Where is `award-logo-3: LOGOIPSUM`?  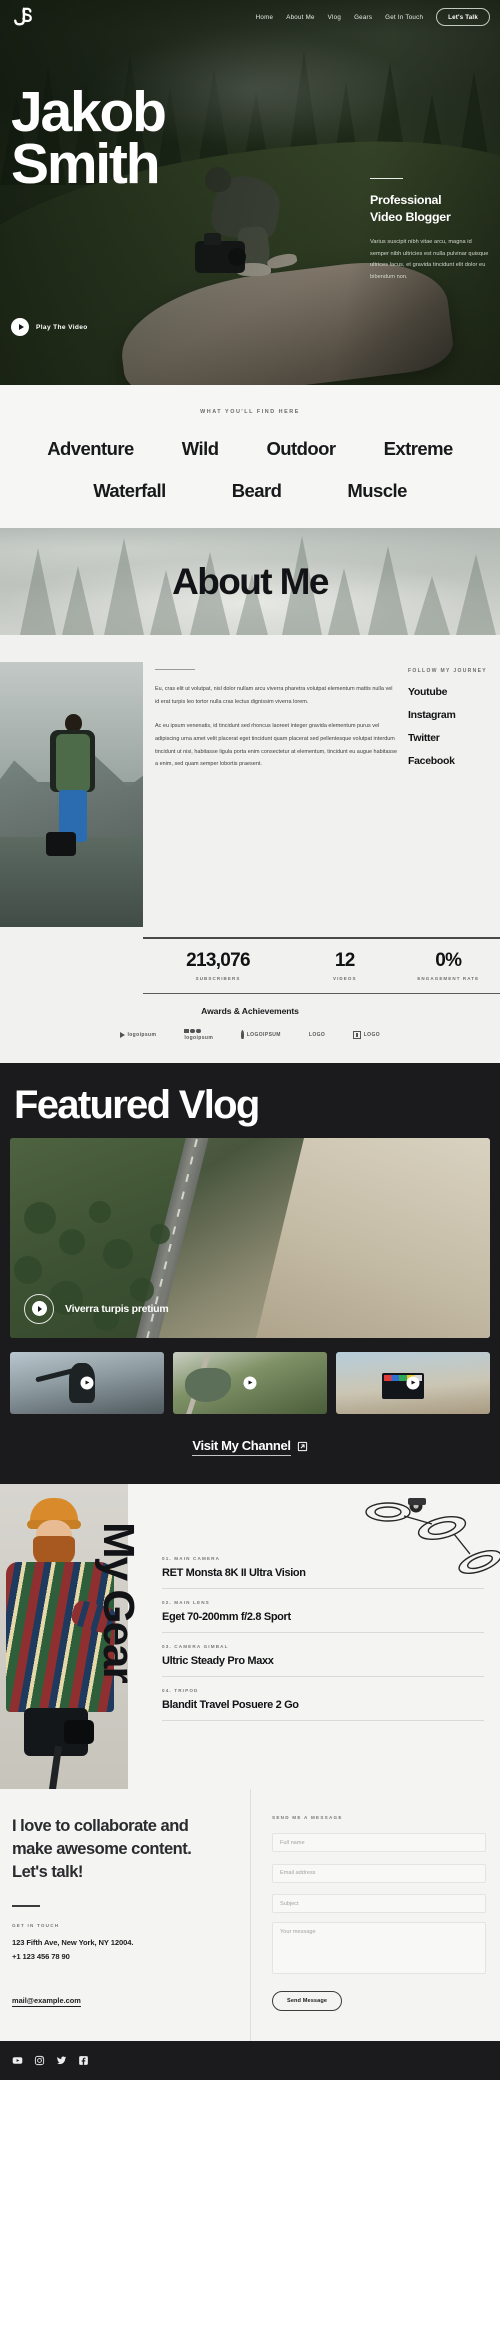
award-logo-3: LOGOIPSUM is located at coordinates (261, 1035).